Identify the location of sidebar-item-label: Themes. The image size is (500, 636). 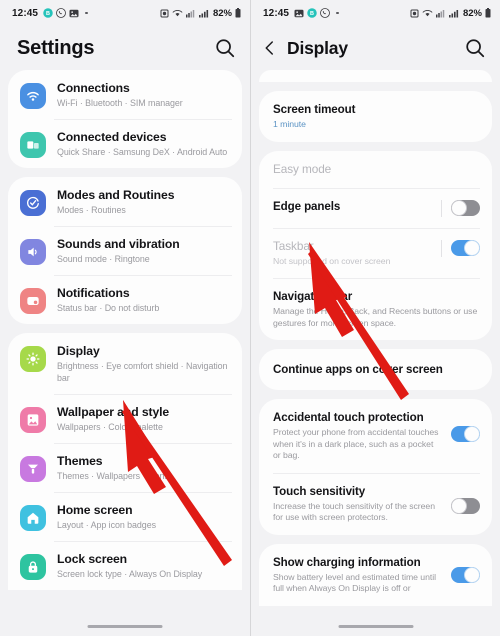
(80, 461).